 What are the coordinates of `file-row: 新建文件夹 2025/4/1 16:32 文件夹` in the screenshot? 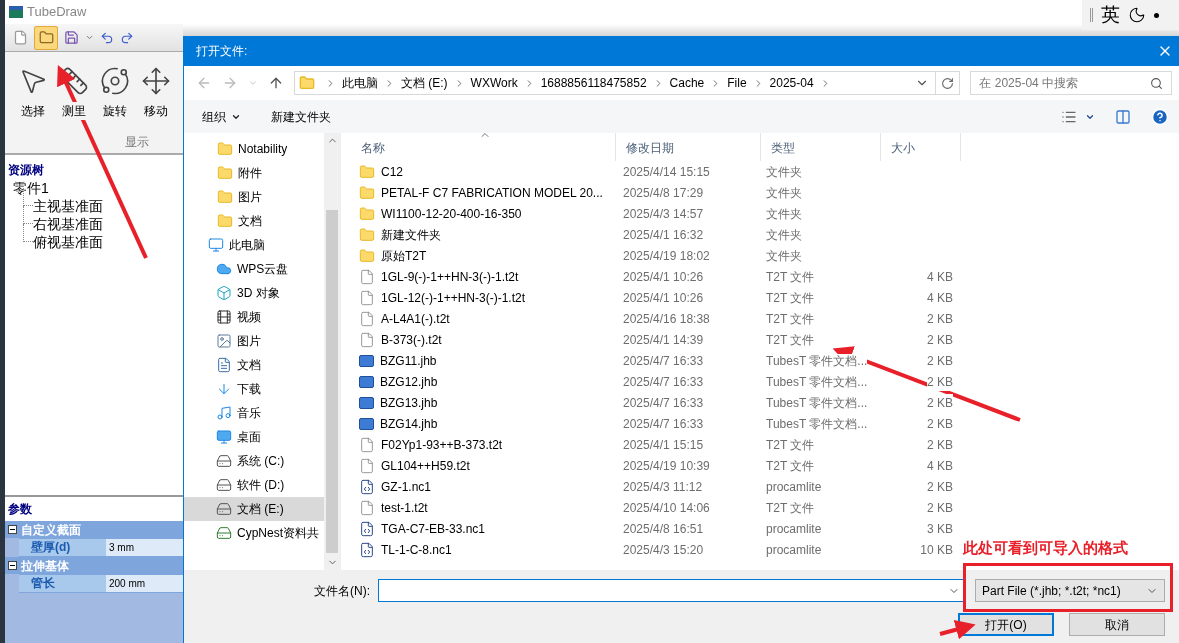 It's located at (656, 234).